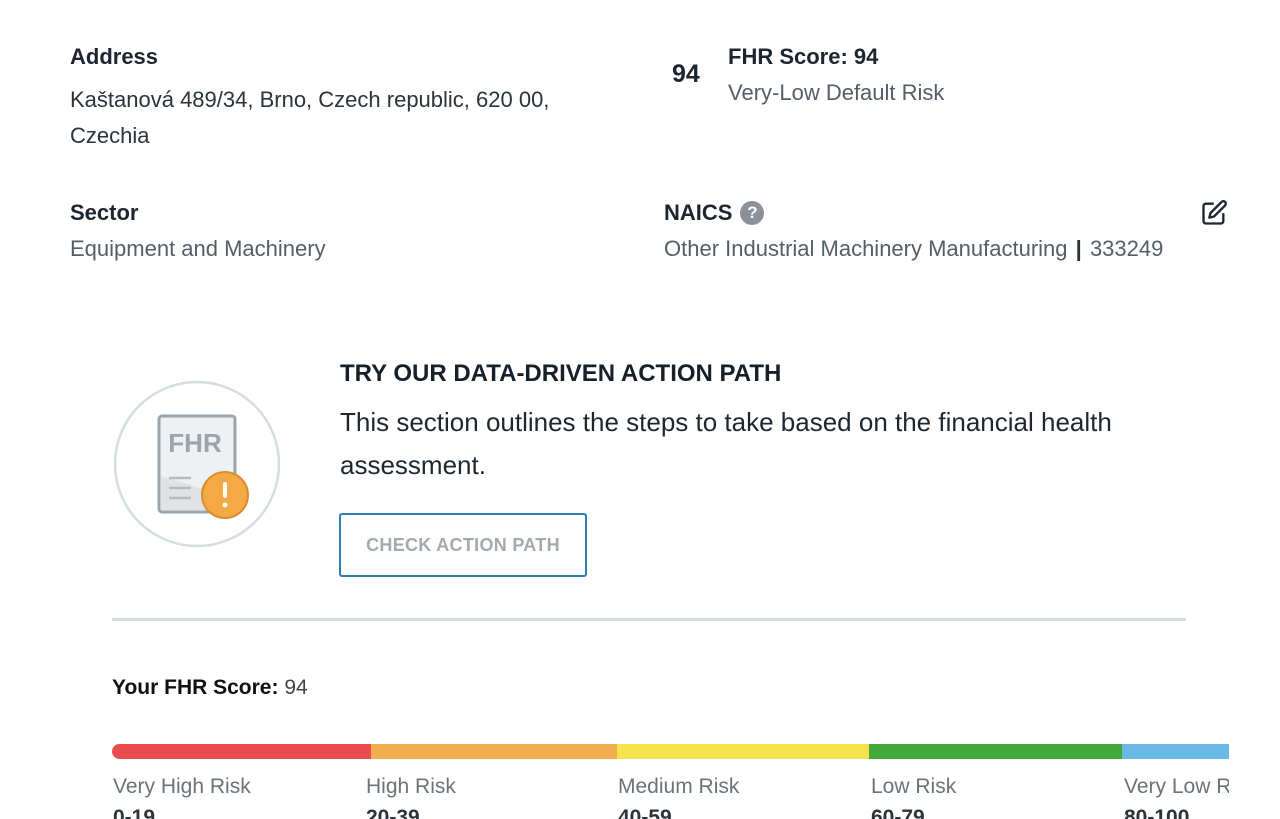  Describe the element at coordinates (411, 786) in the screenshot. I see `risk-band-label: High Risk` at that location.